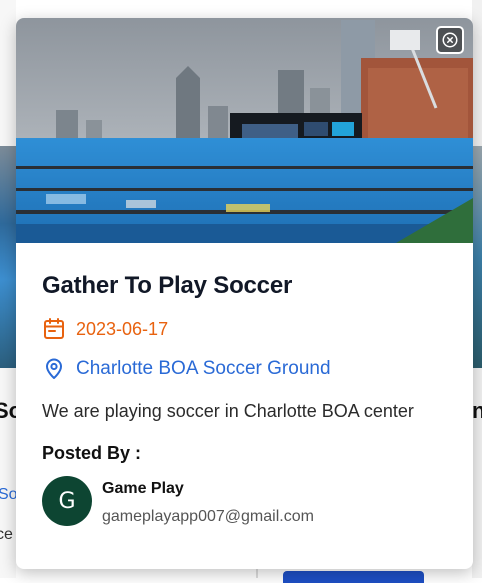  Describe the element at coordinates (67, 501) in the screenshot. I see `avatar: G` at that location.